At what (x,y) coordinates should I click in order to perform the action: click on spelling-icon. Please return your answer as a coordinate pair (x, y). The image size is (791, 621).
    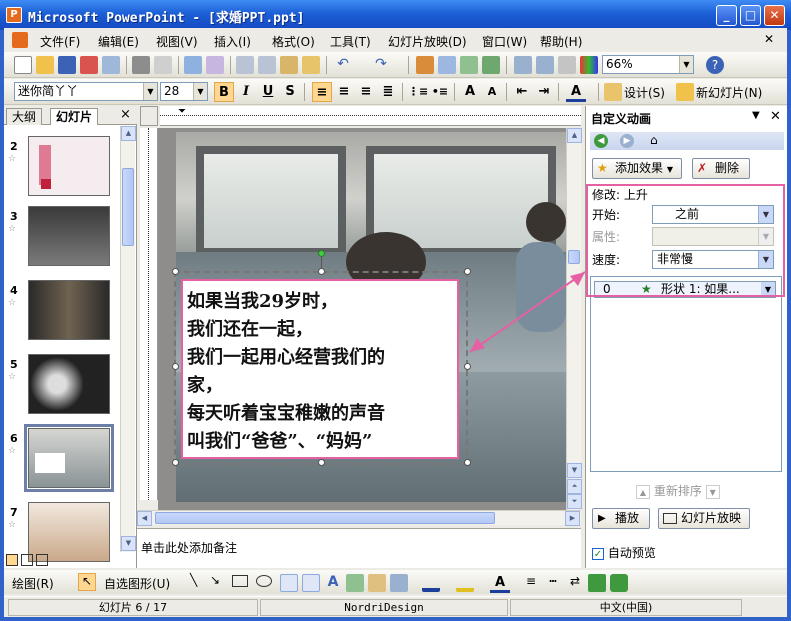
    Looking at the image, I should click on (193, 65).